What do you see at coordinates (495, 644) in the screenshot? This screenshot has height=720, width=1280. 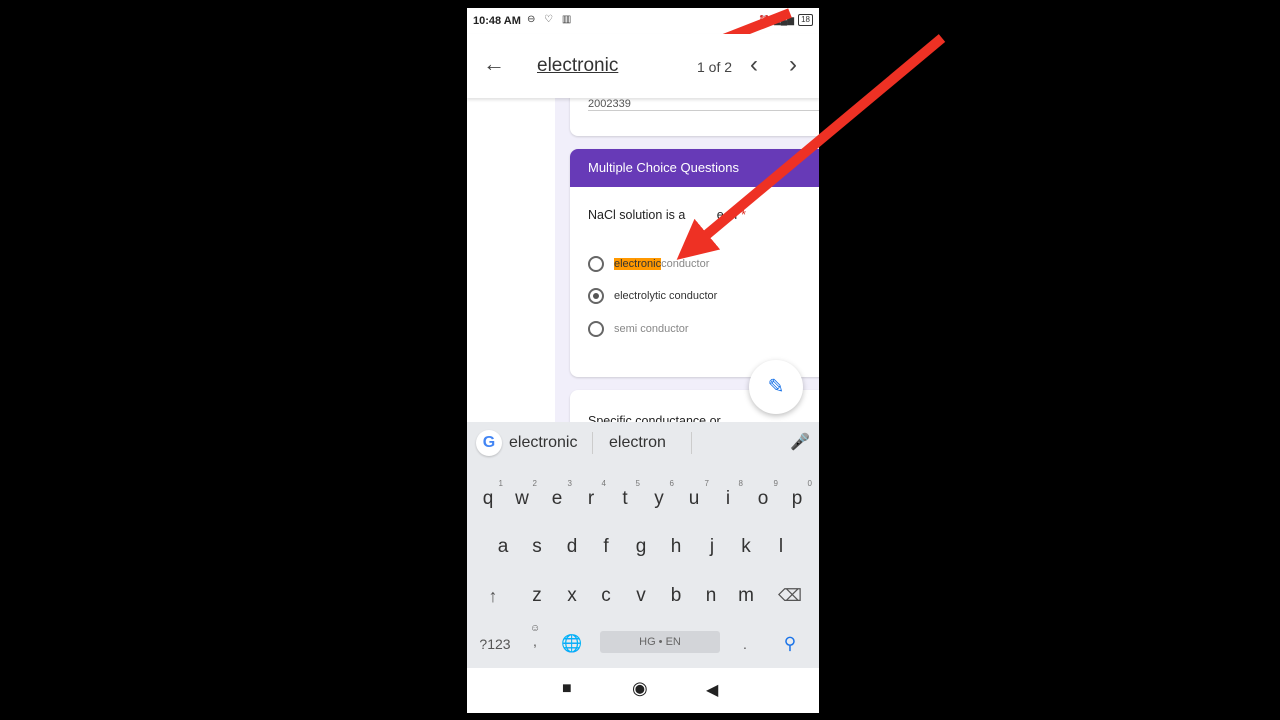 I see `symbols-key: ?123` at bounding box center [495, 644].